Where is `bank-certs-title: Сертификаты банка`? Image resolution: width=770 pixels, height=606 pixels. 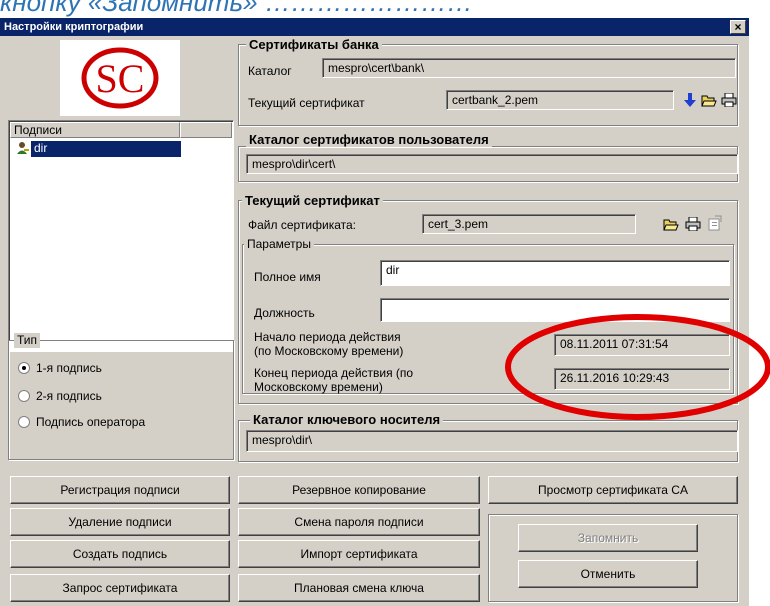 bank-certs-title: Сертификаты банка is located at coordinates (314, 44).